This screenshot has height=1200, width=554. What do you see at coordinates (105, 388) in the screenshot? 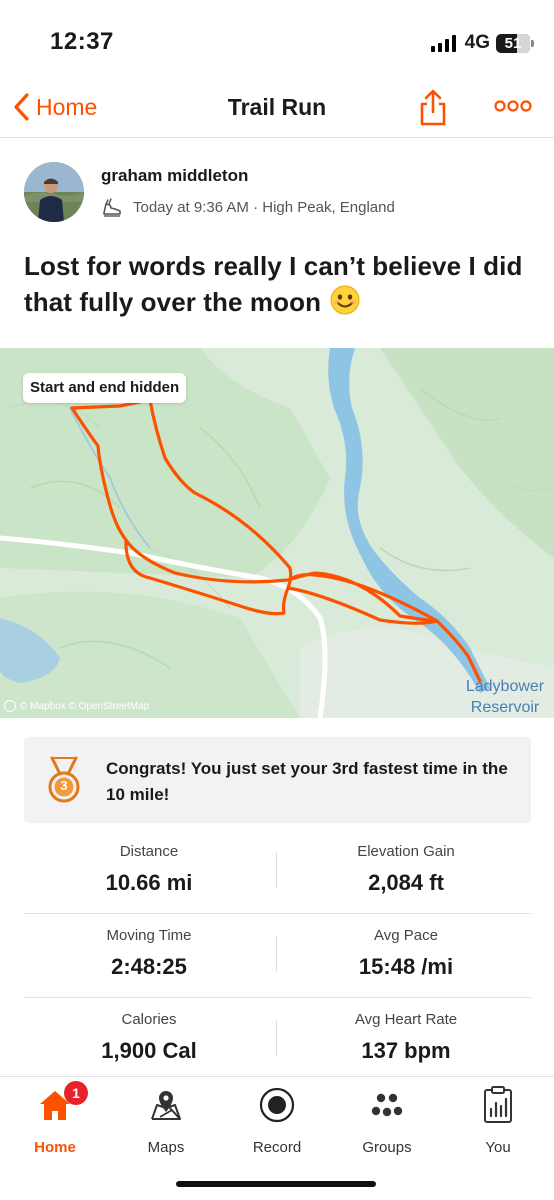
I see `privacy-badge: Start and end hidden` at bounding box center [105, 388].